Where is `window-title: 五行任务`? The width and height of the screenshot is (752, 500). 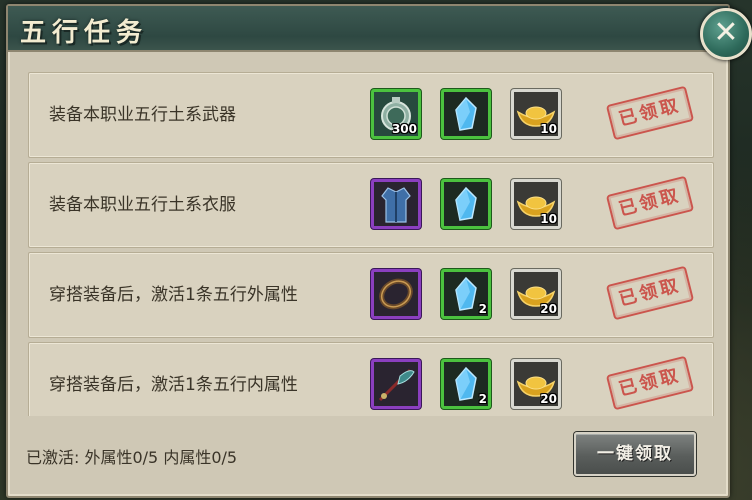 window-title: 五行任务 is located at coordinates (84, 33).